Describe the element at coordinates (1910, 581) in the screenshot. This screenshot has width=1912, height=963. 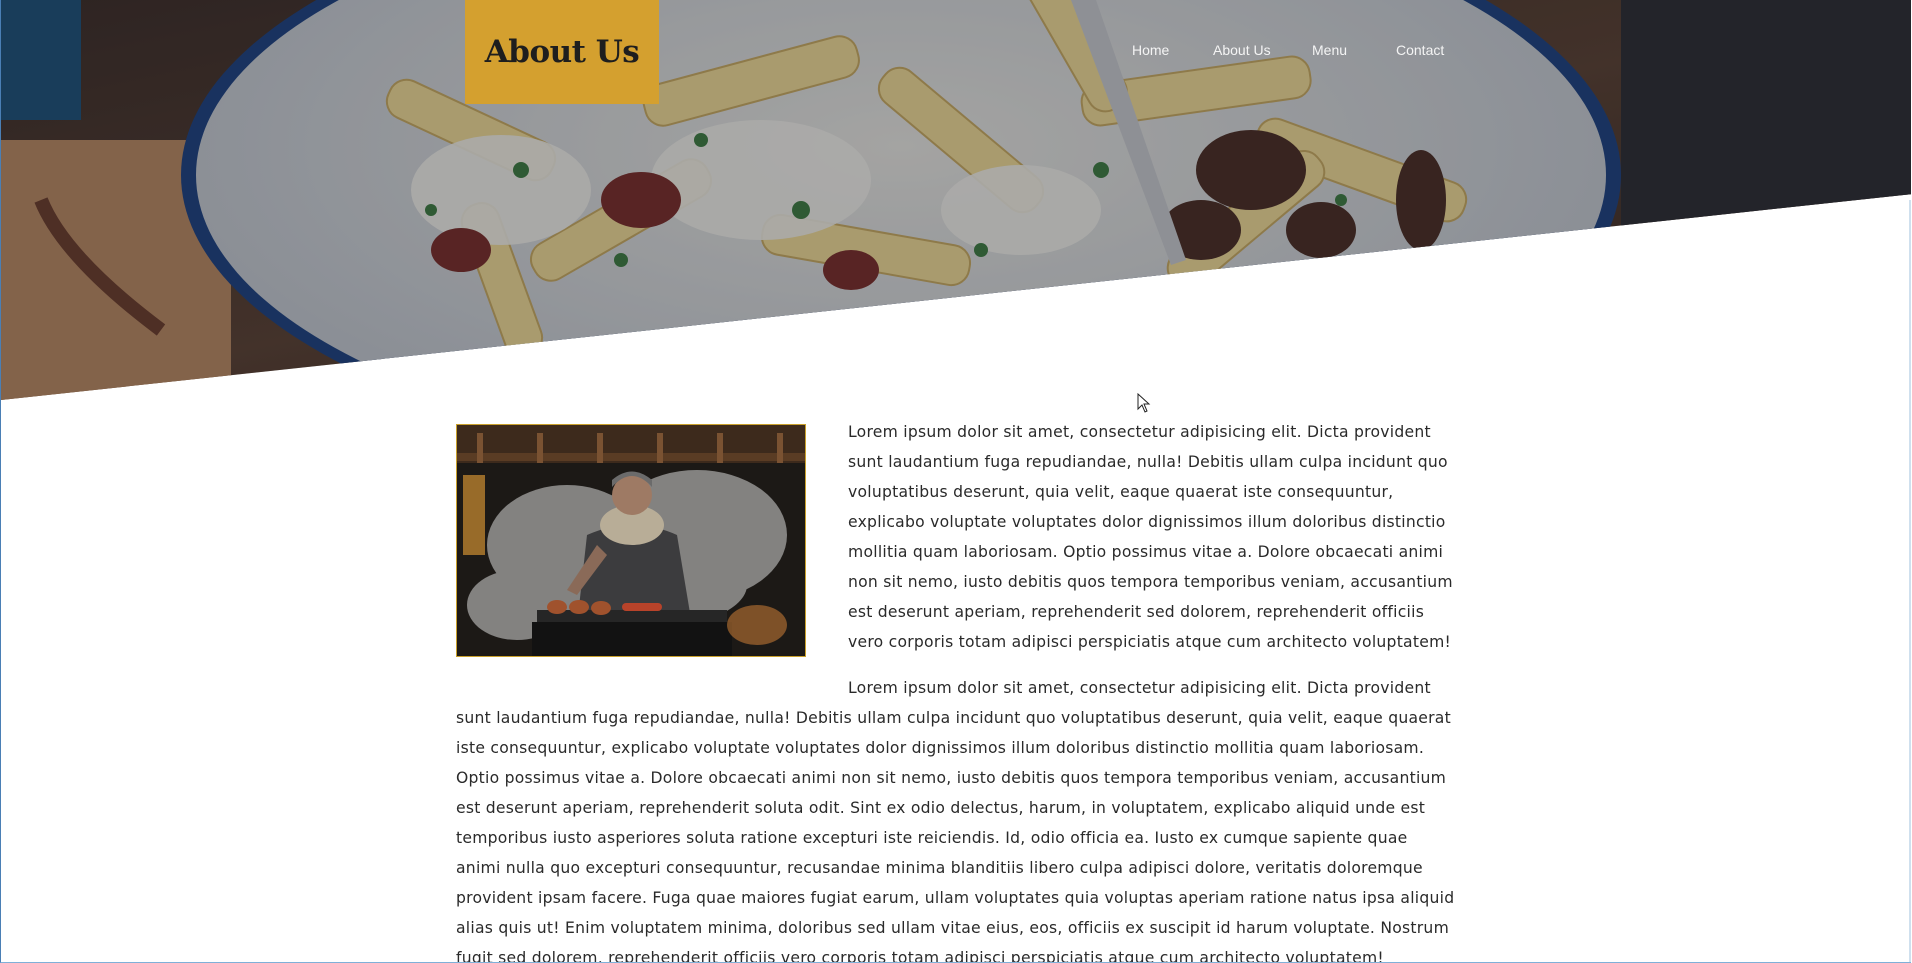
I see `page-edge` at that location.